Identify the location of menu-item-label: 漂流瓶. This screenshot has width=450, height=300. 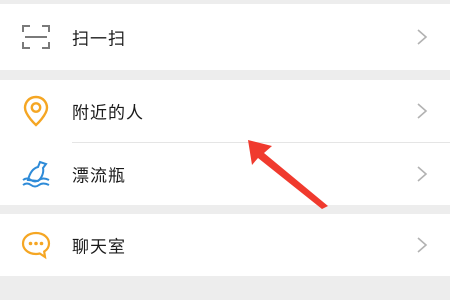
(99, 176).